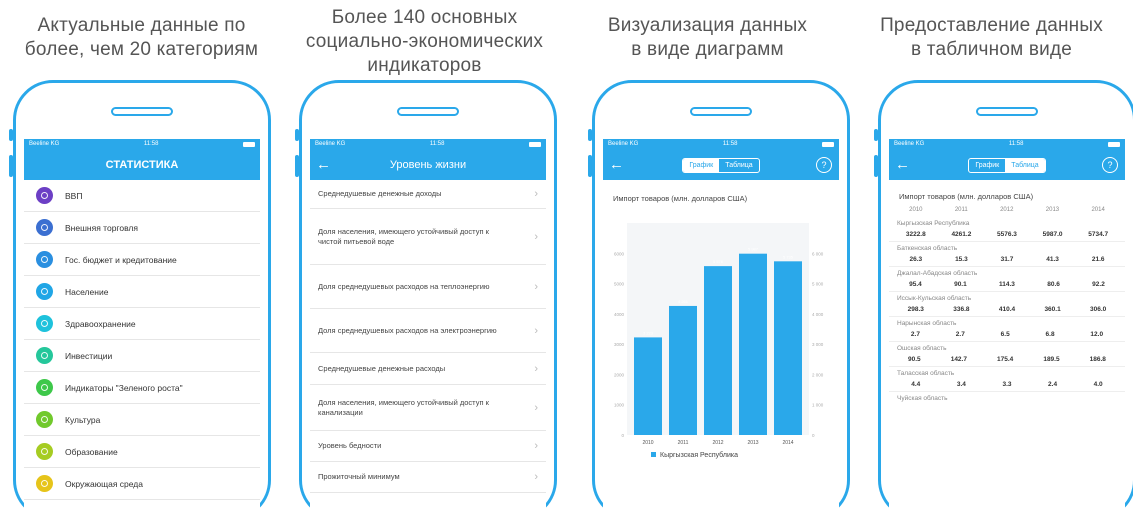 Image resolution: width=1133 pixels, height=529 pixels. What do you see at coordinates (428, 446) in the screenshot?
I see `indicator-item: Уровень бедности ›` at bounding box center [428, 446].